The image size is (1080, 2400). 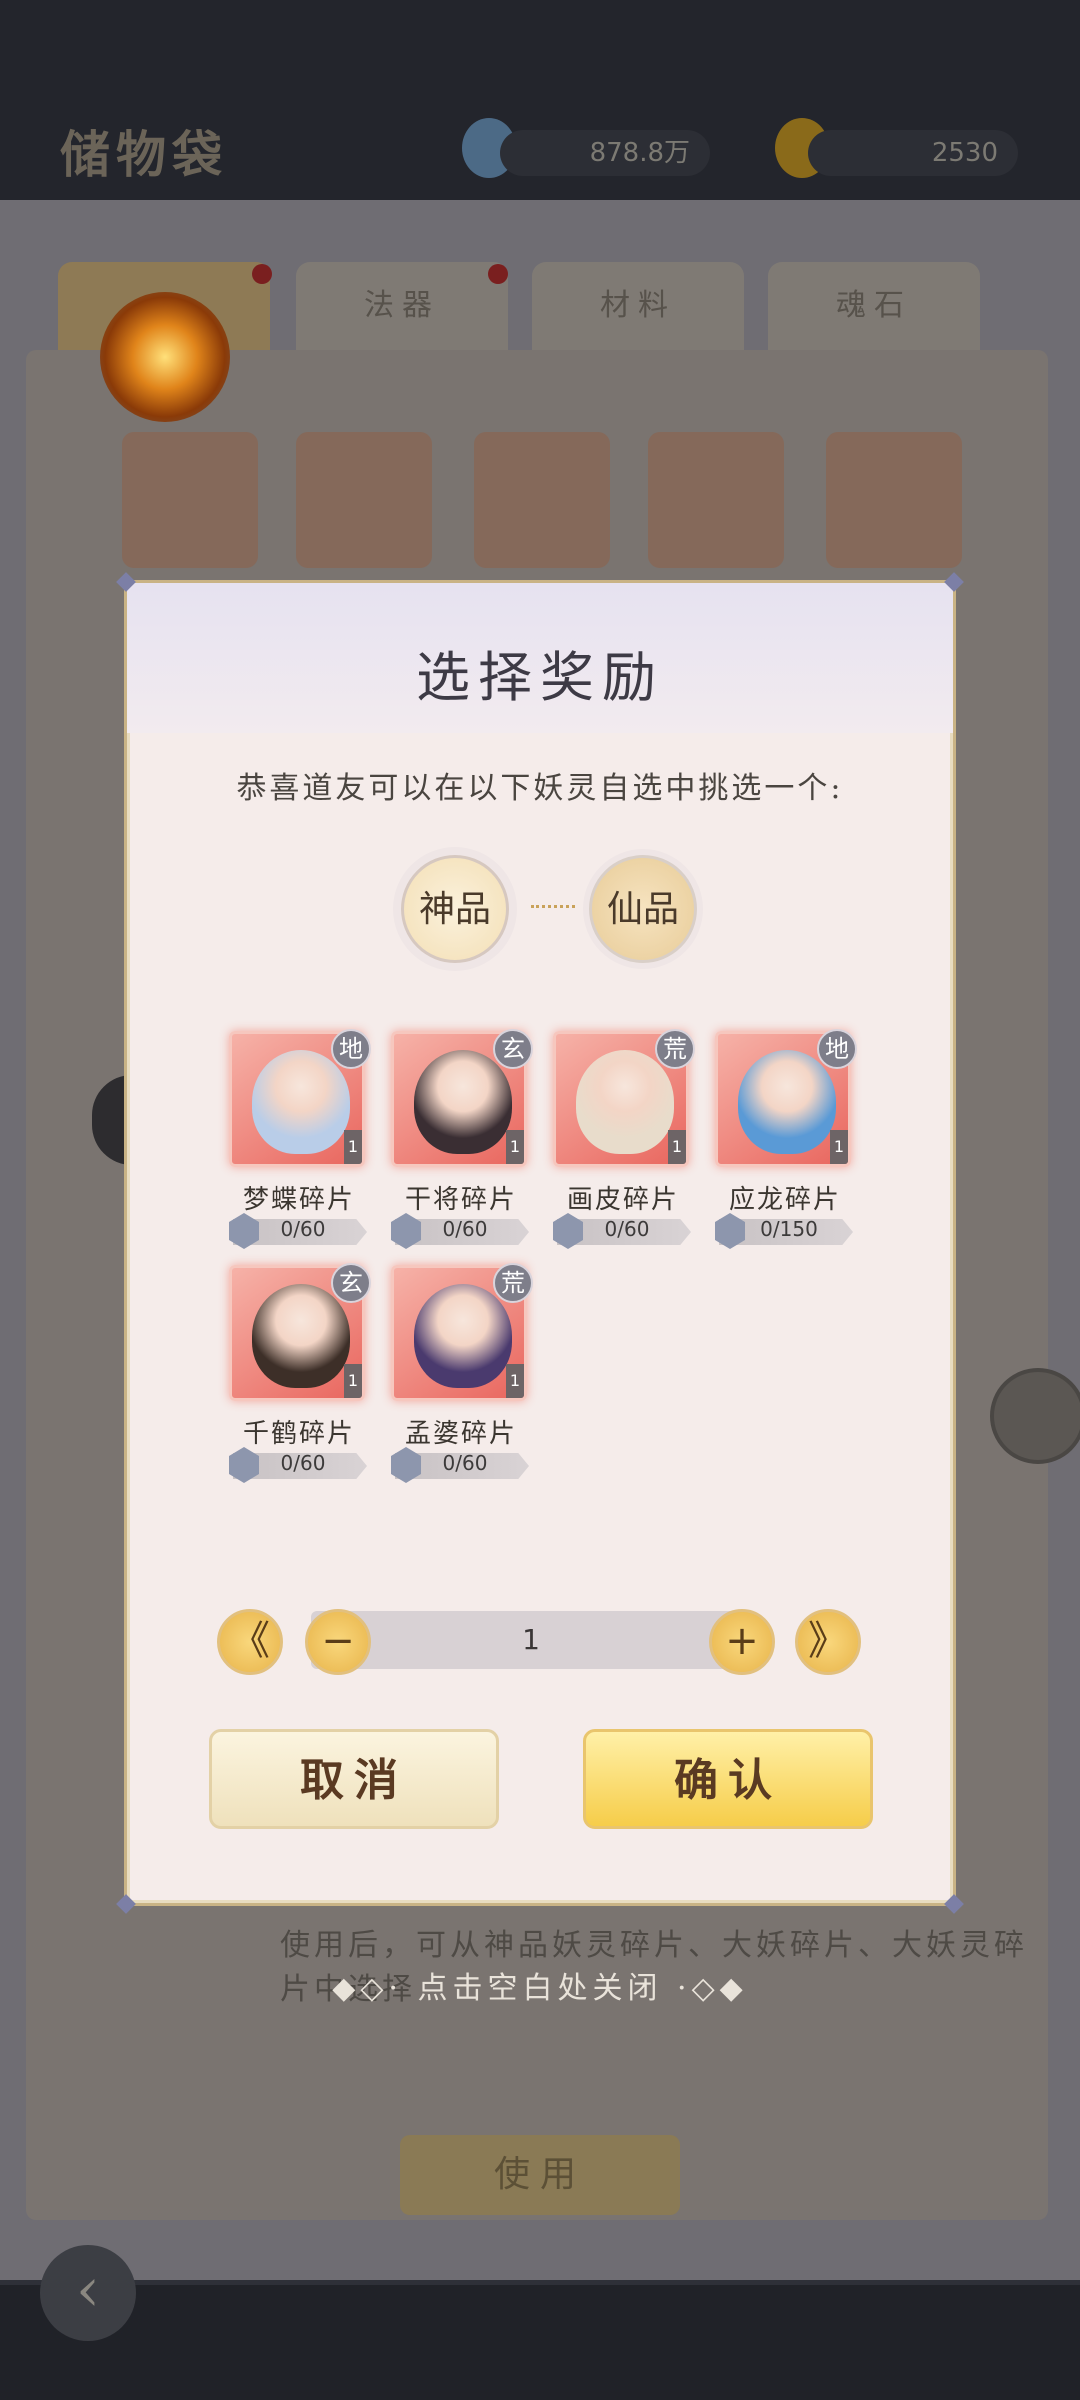 What do you see at coordinates (1035, 1416) in the screenshot?
I see `avatar` at bounding box center [1035, 1416].